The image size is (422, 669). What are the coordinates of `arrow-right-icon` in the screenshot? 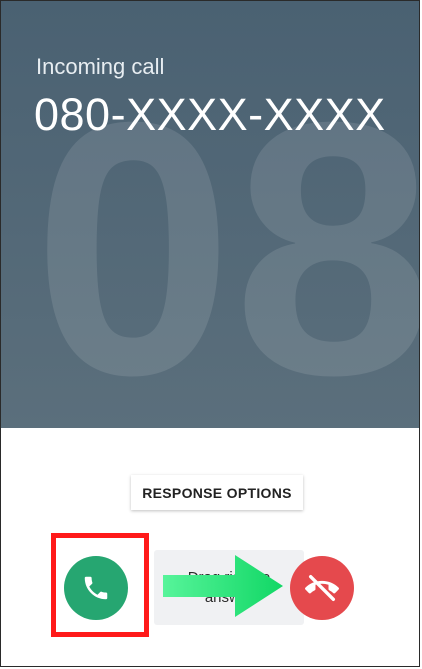 It's located at (223, 586).